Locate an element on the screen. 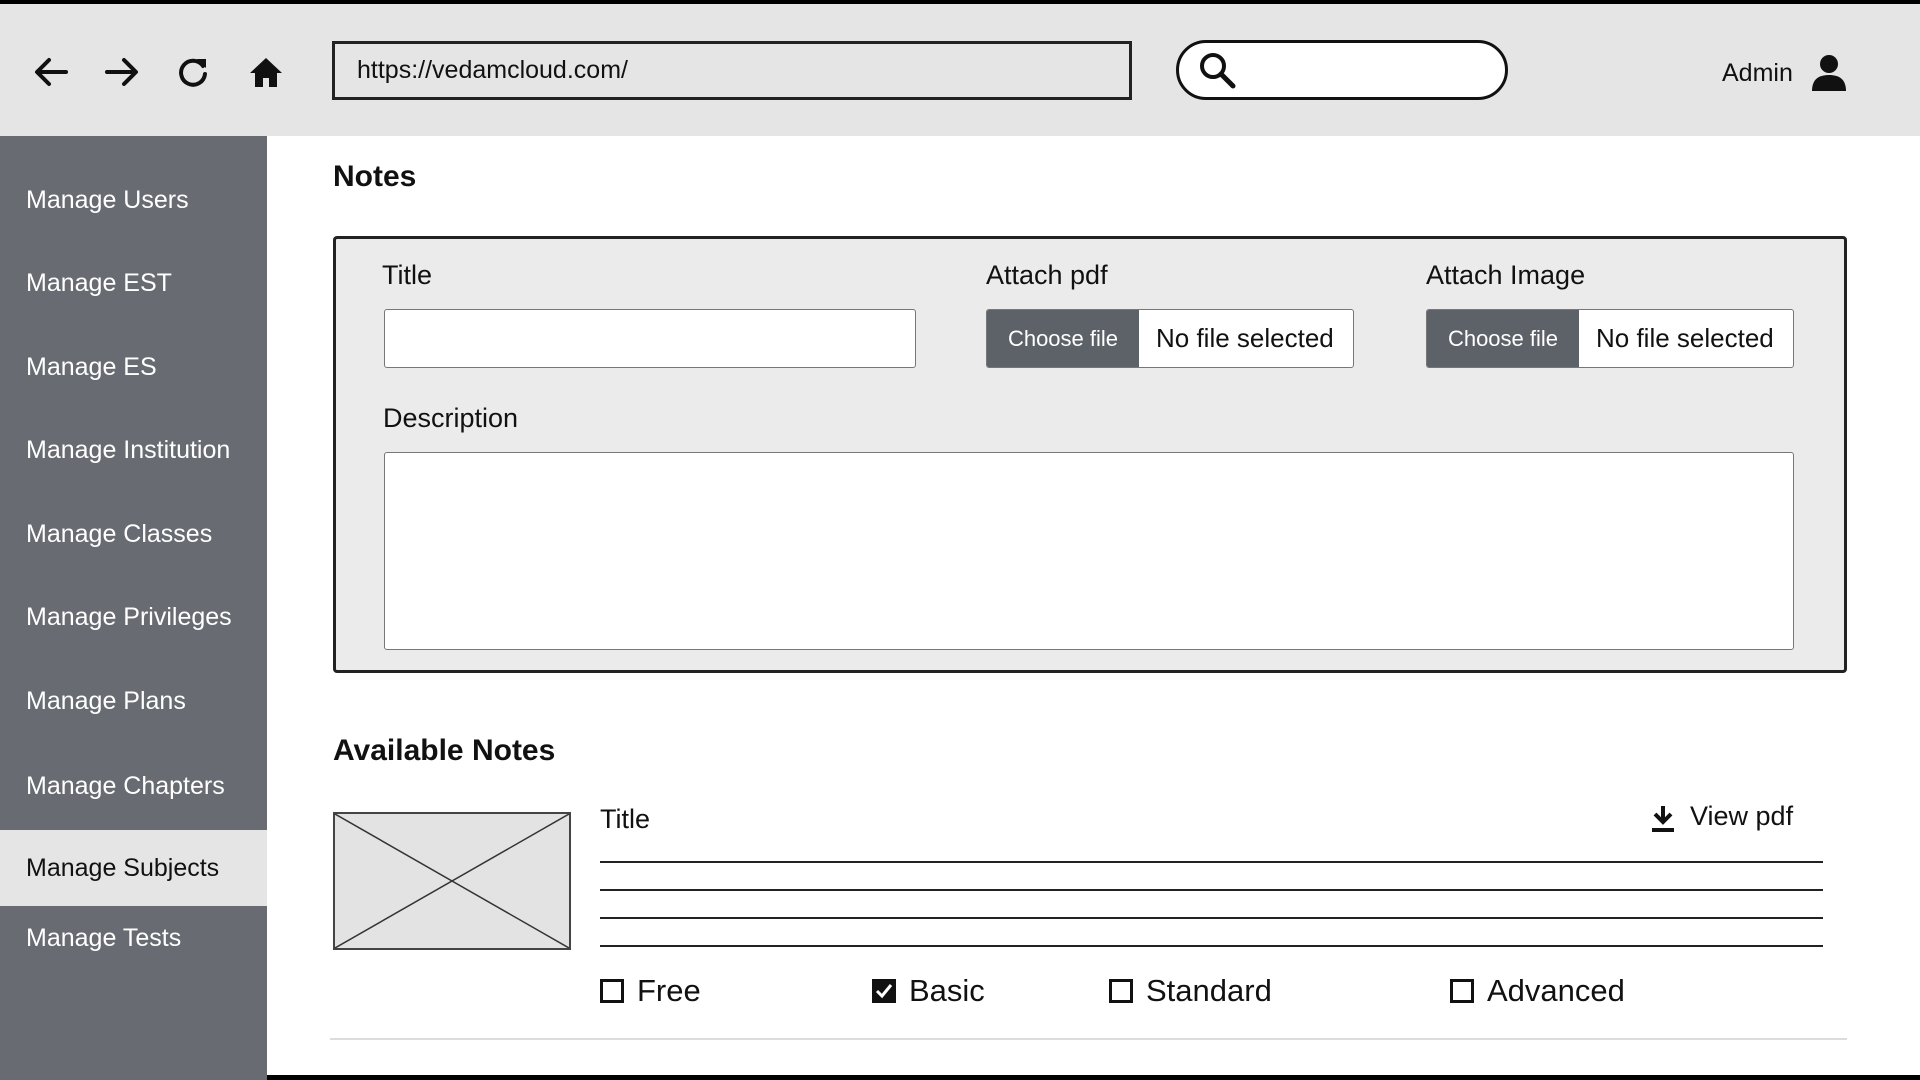 This screenshot has width=1920, height=1080. description-textarea is located at coordinates (1089, 551).